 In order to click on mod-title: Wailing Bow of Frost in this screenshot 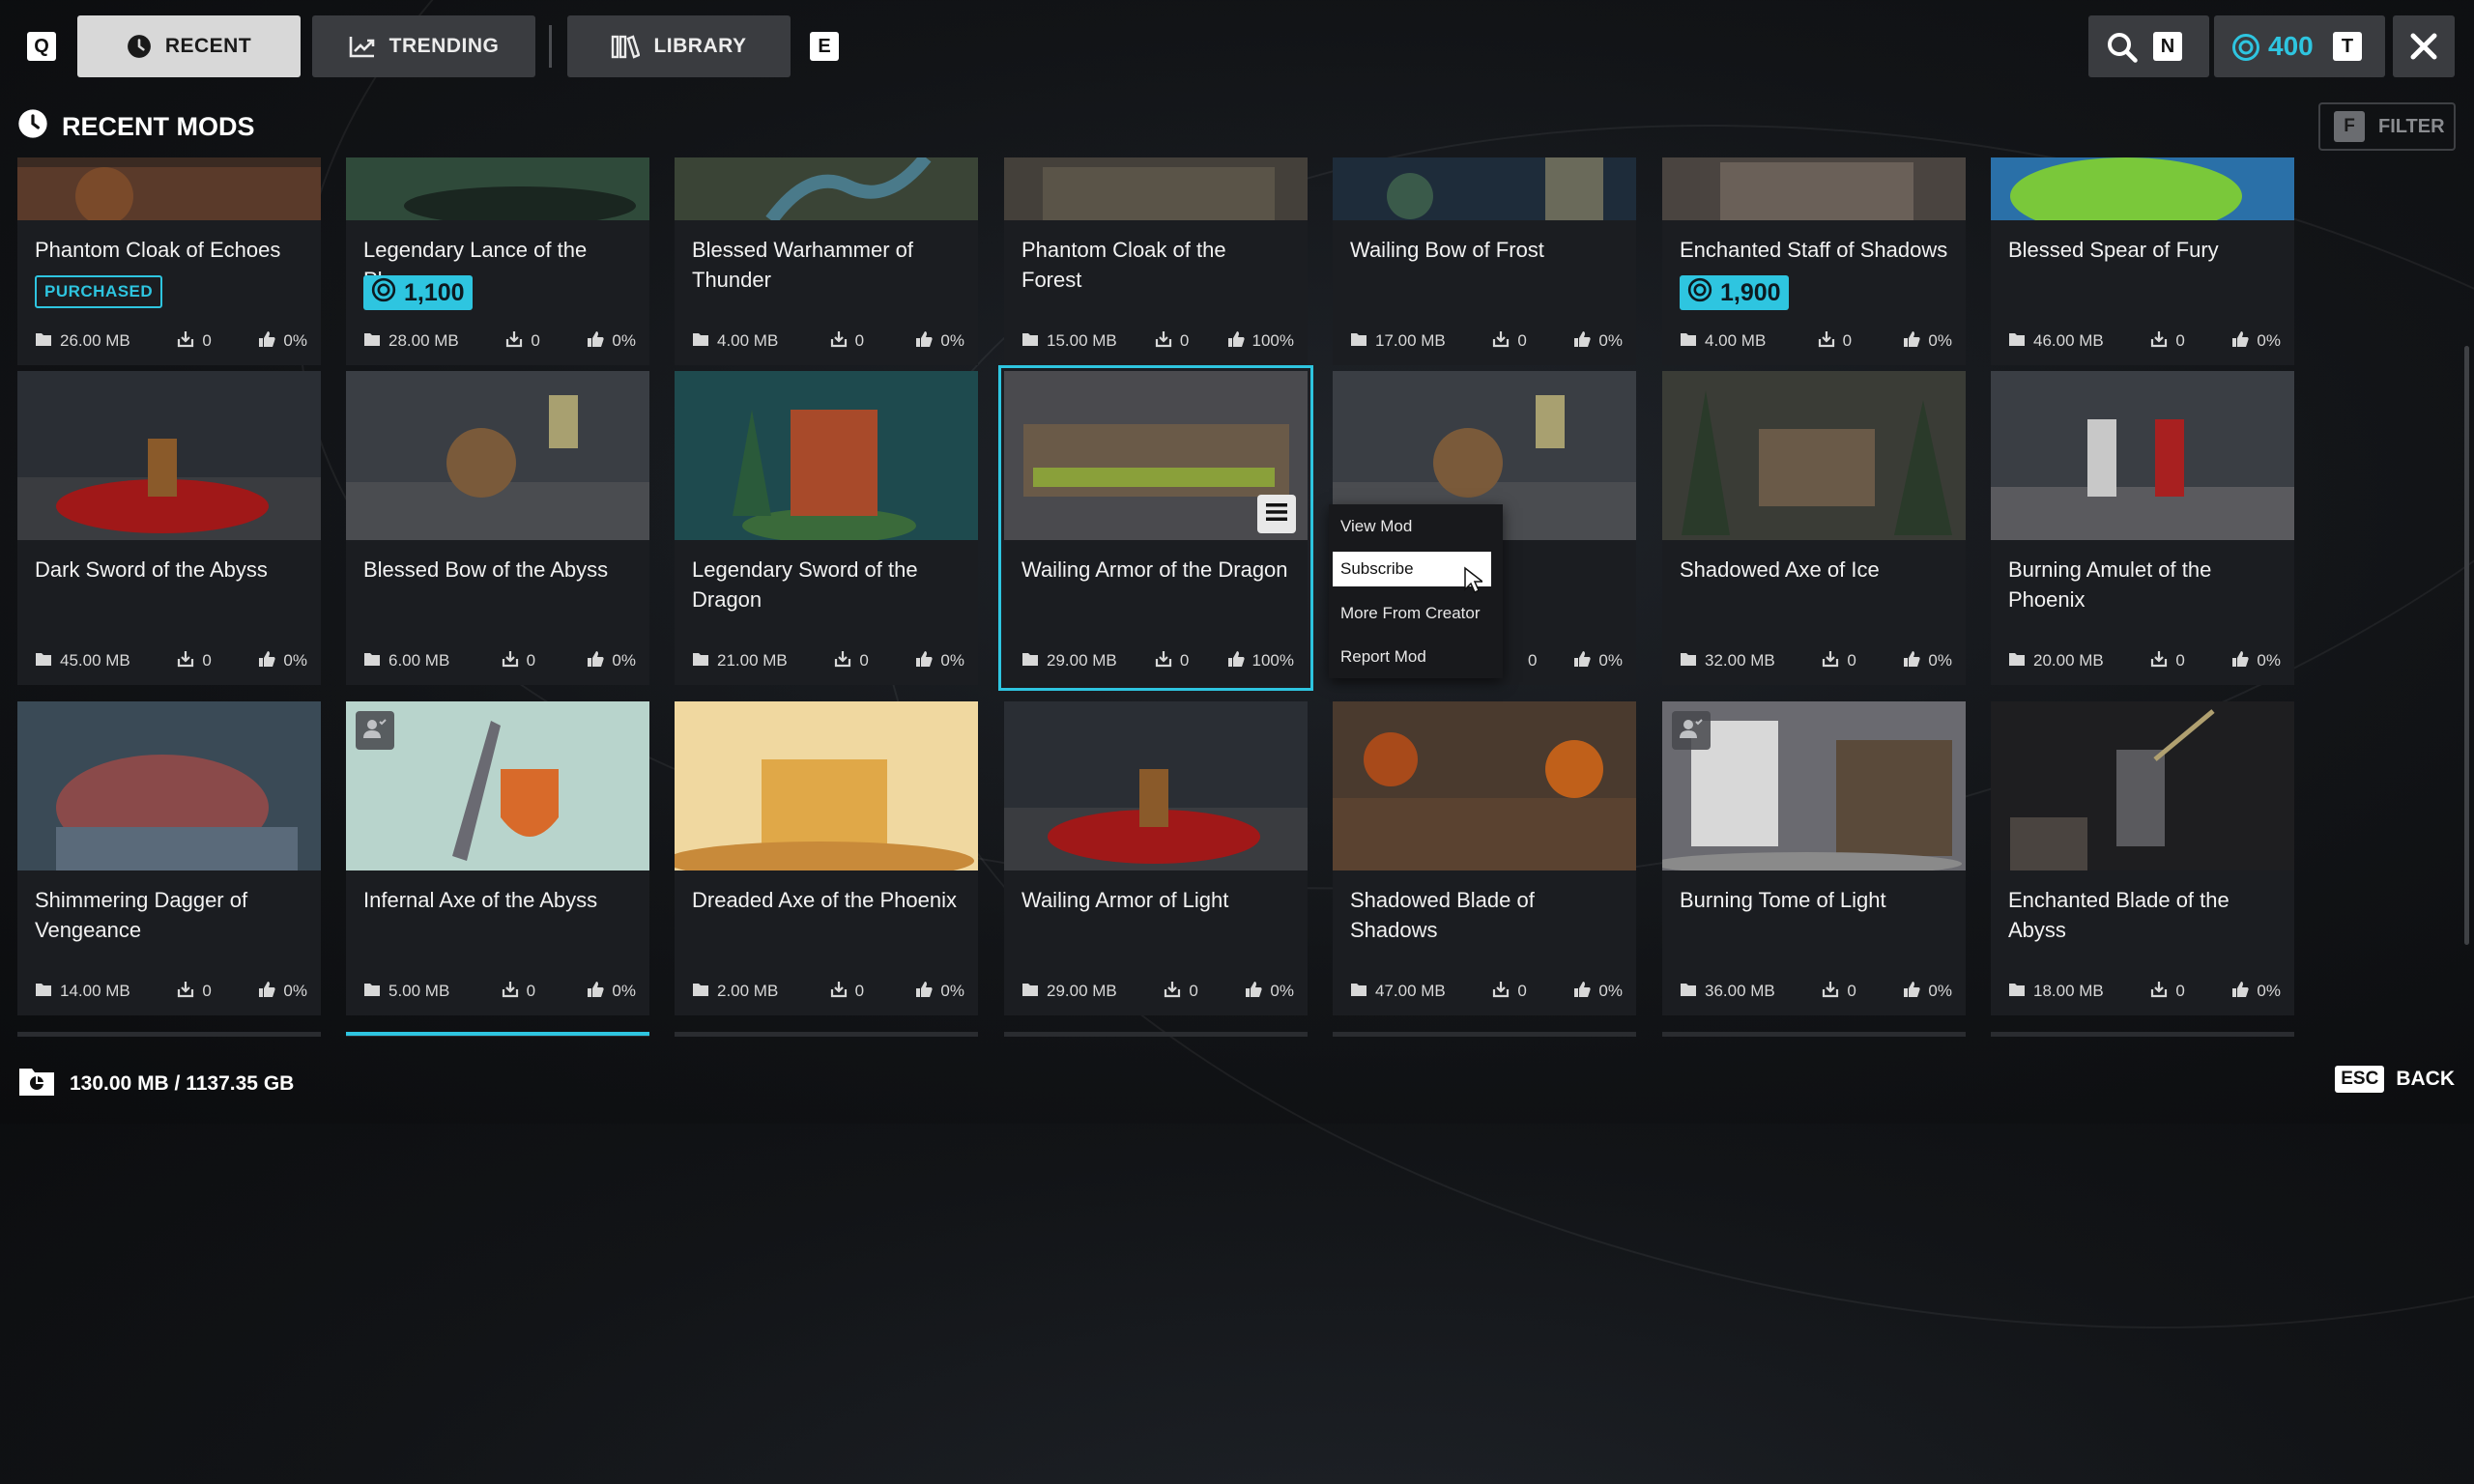, I will do `click(1447, 250)`.